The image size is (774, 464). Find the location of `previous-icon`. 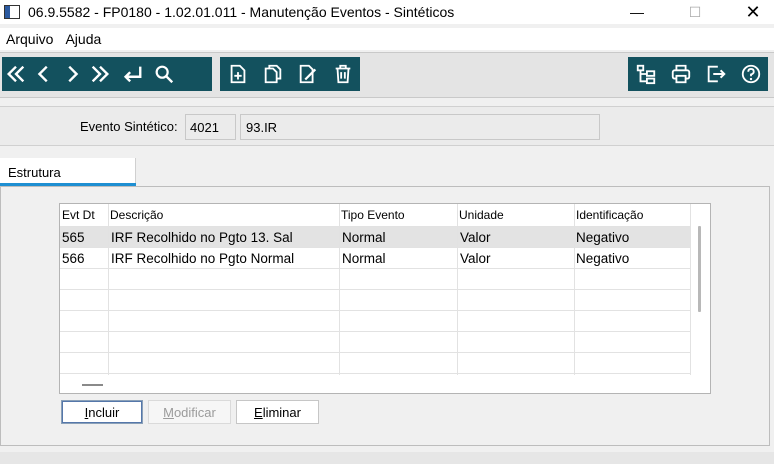

previous-icon is located at coordinates (42, 74).